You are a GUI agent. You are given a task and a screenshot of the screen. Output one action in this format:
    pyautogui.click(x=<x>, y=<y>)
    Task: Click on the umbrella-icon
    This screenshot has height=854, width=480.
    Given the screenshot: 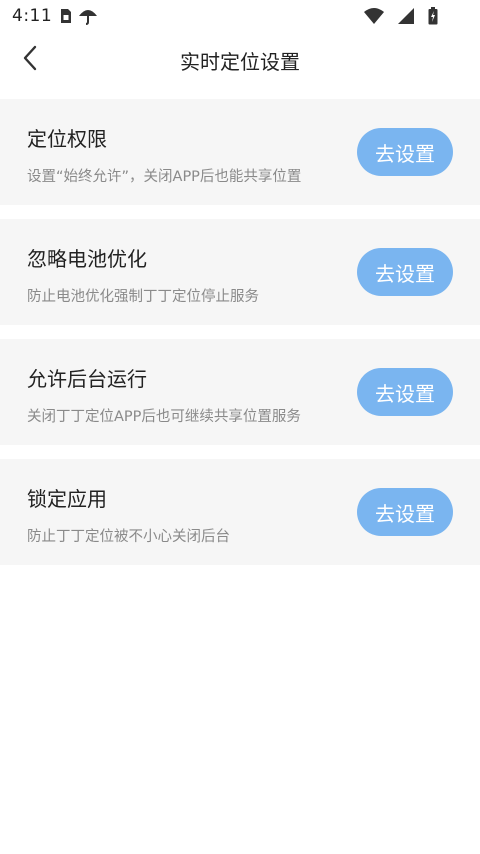 What is the action you would take?
    pyautogui.click(x=88, y=16)
    